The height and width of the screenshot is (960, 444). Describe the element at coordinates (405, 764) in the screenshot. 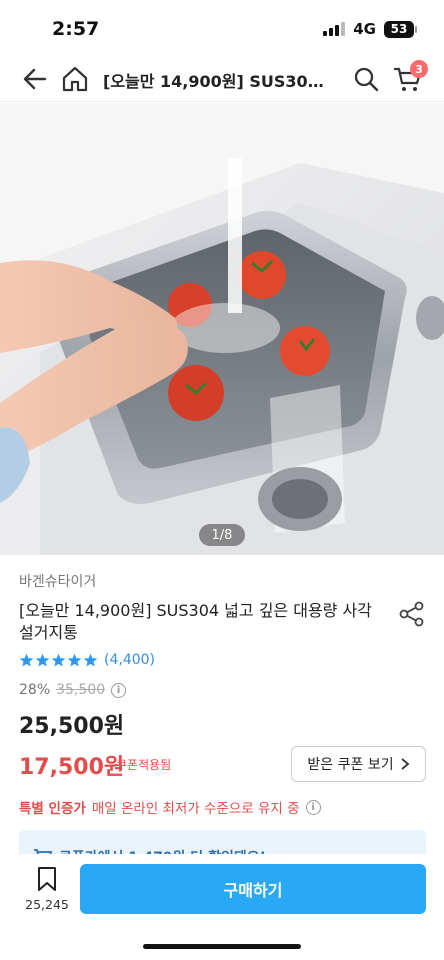

I see `chevron-right-icon` at that location.